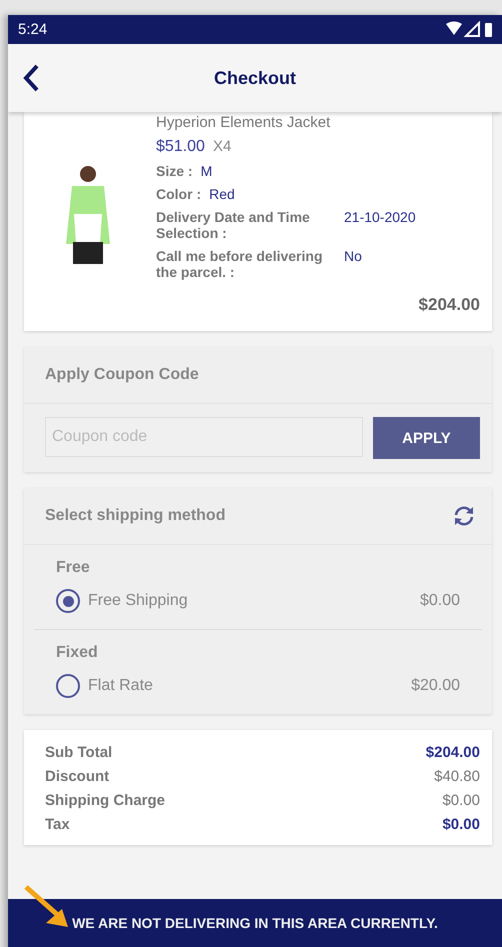 This screenshot has height=947, width=502. I want to click on product-price: $51.00, so click(180, 147).